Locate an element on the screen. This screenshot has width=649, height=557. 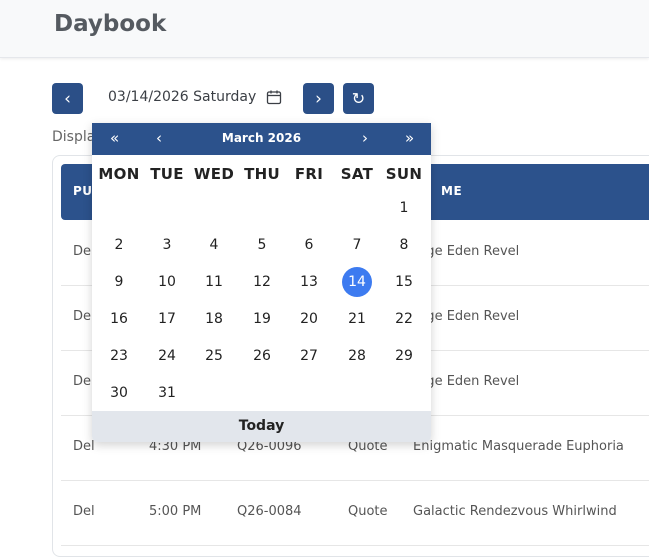
calendar-day: 19 is located at coordinates (262, 319).